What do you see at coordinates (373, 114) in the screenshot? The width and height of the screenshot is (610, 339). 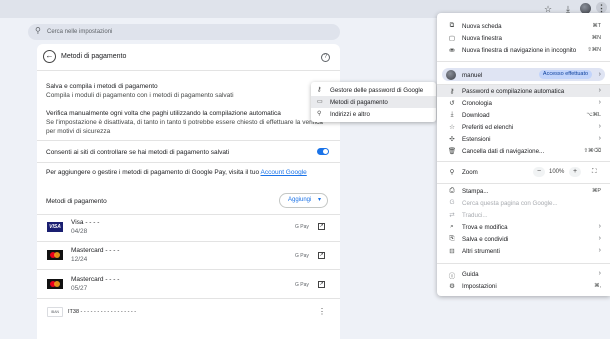 I see `submenu-item-addresses: ⚲ Indirizzi e altro` at bounding box center [373, 114].